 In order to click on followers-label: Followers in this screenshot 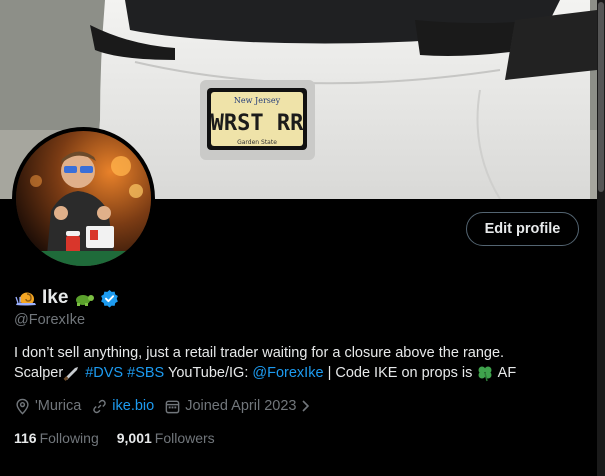, I will do `click(184, 438)`.